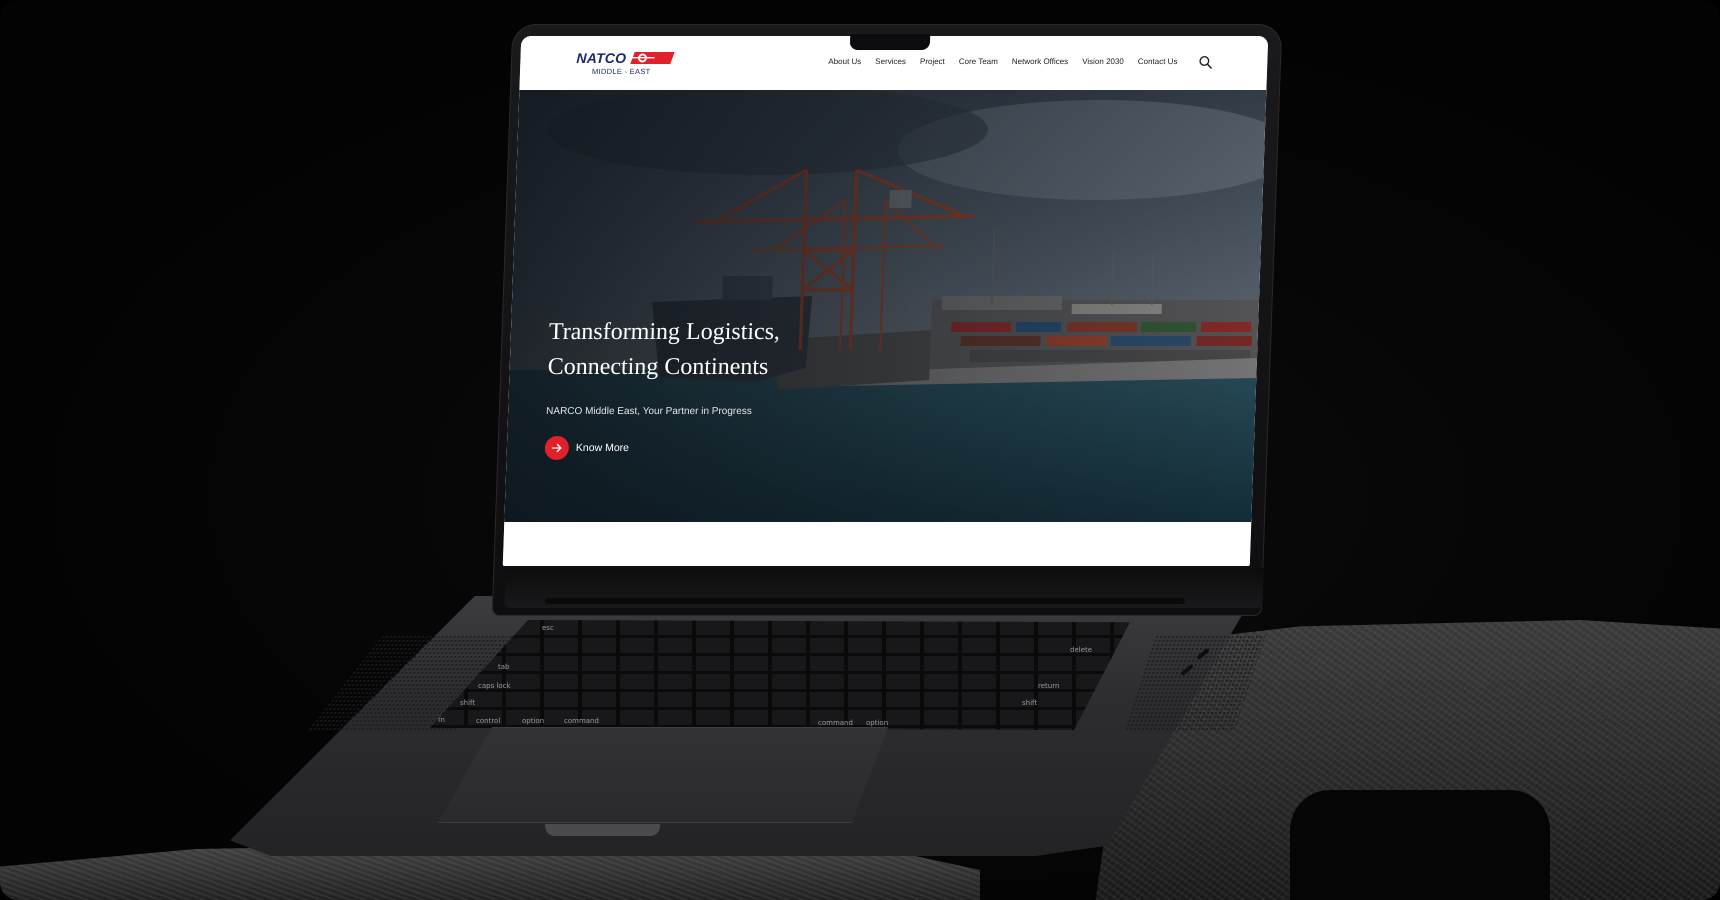 The image size is (1720, 900). What do you see at coordinates (877, 723) in the screenshot?
I see `key-option-right: option` at bounding box center [877, 723].